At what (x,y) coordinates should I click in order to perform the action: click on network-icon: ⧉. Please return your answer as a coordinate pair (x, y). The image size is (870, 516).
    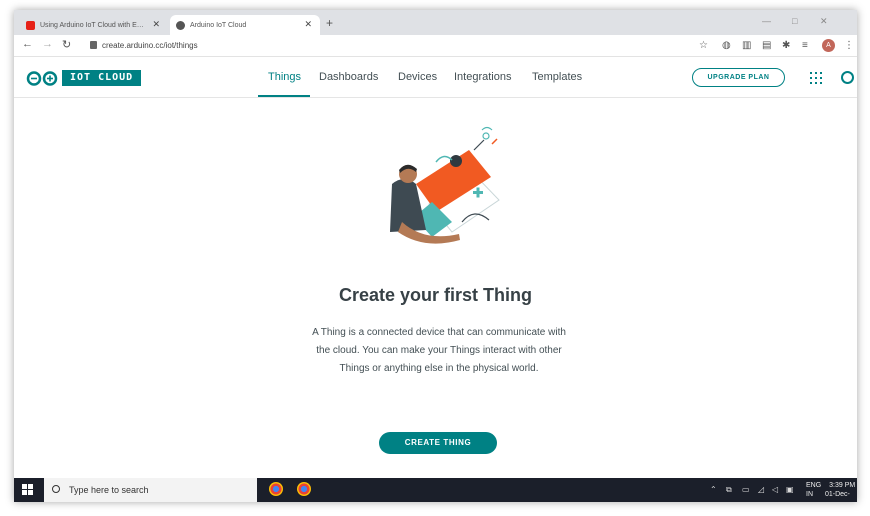
    Looking at the image, I should click on (729, 490).